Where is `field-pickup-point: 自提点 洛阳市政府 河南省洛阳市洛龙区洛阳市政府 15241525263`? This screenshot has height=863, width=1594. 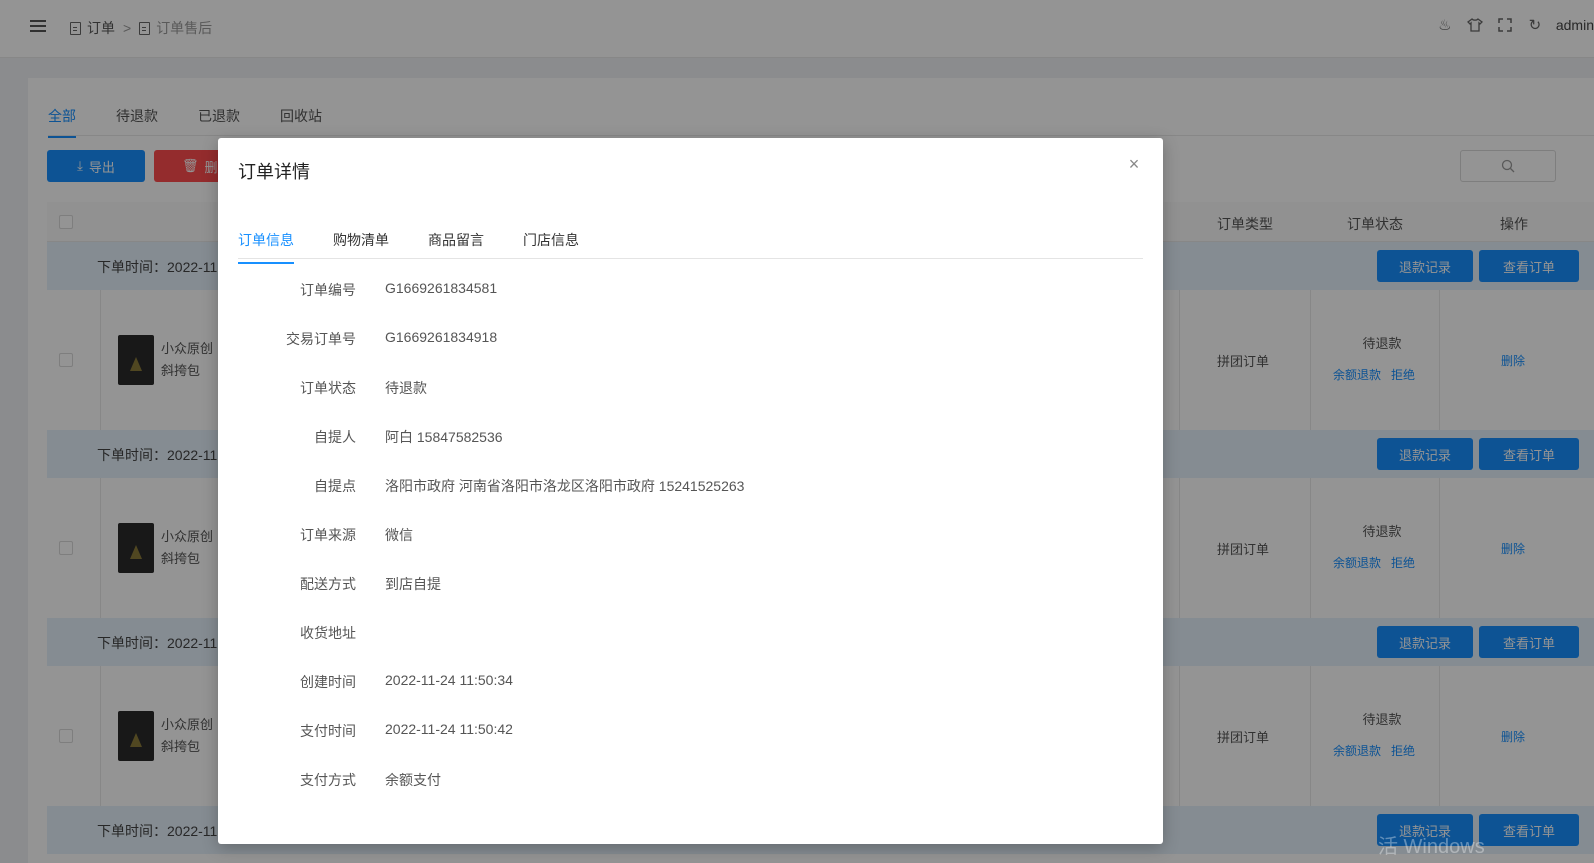
field-pickup-point: 自提点 洛阳市政府 河南省洛阳市洛龙区洛阳市政府 15241525263 is located at coordinates (491, 500).